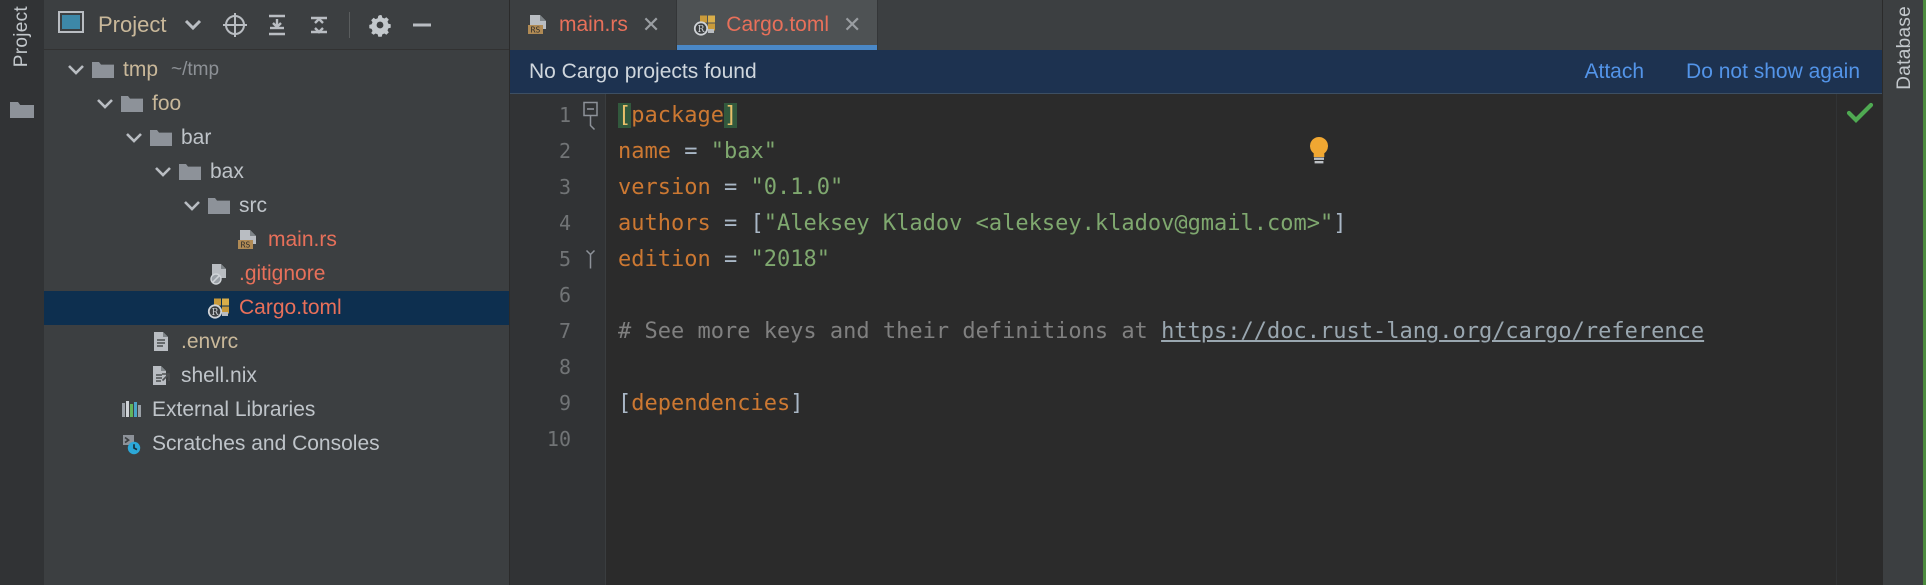 The width and height of the screenshot is (1926, 585). I want to click on tree-item-scratches-and-consoles: Scratches and Consoles, so click(276, 444).